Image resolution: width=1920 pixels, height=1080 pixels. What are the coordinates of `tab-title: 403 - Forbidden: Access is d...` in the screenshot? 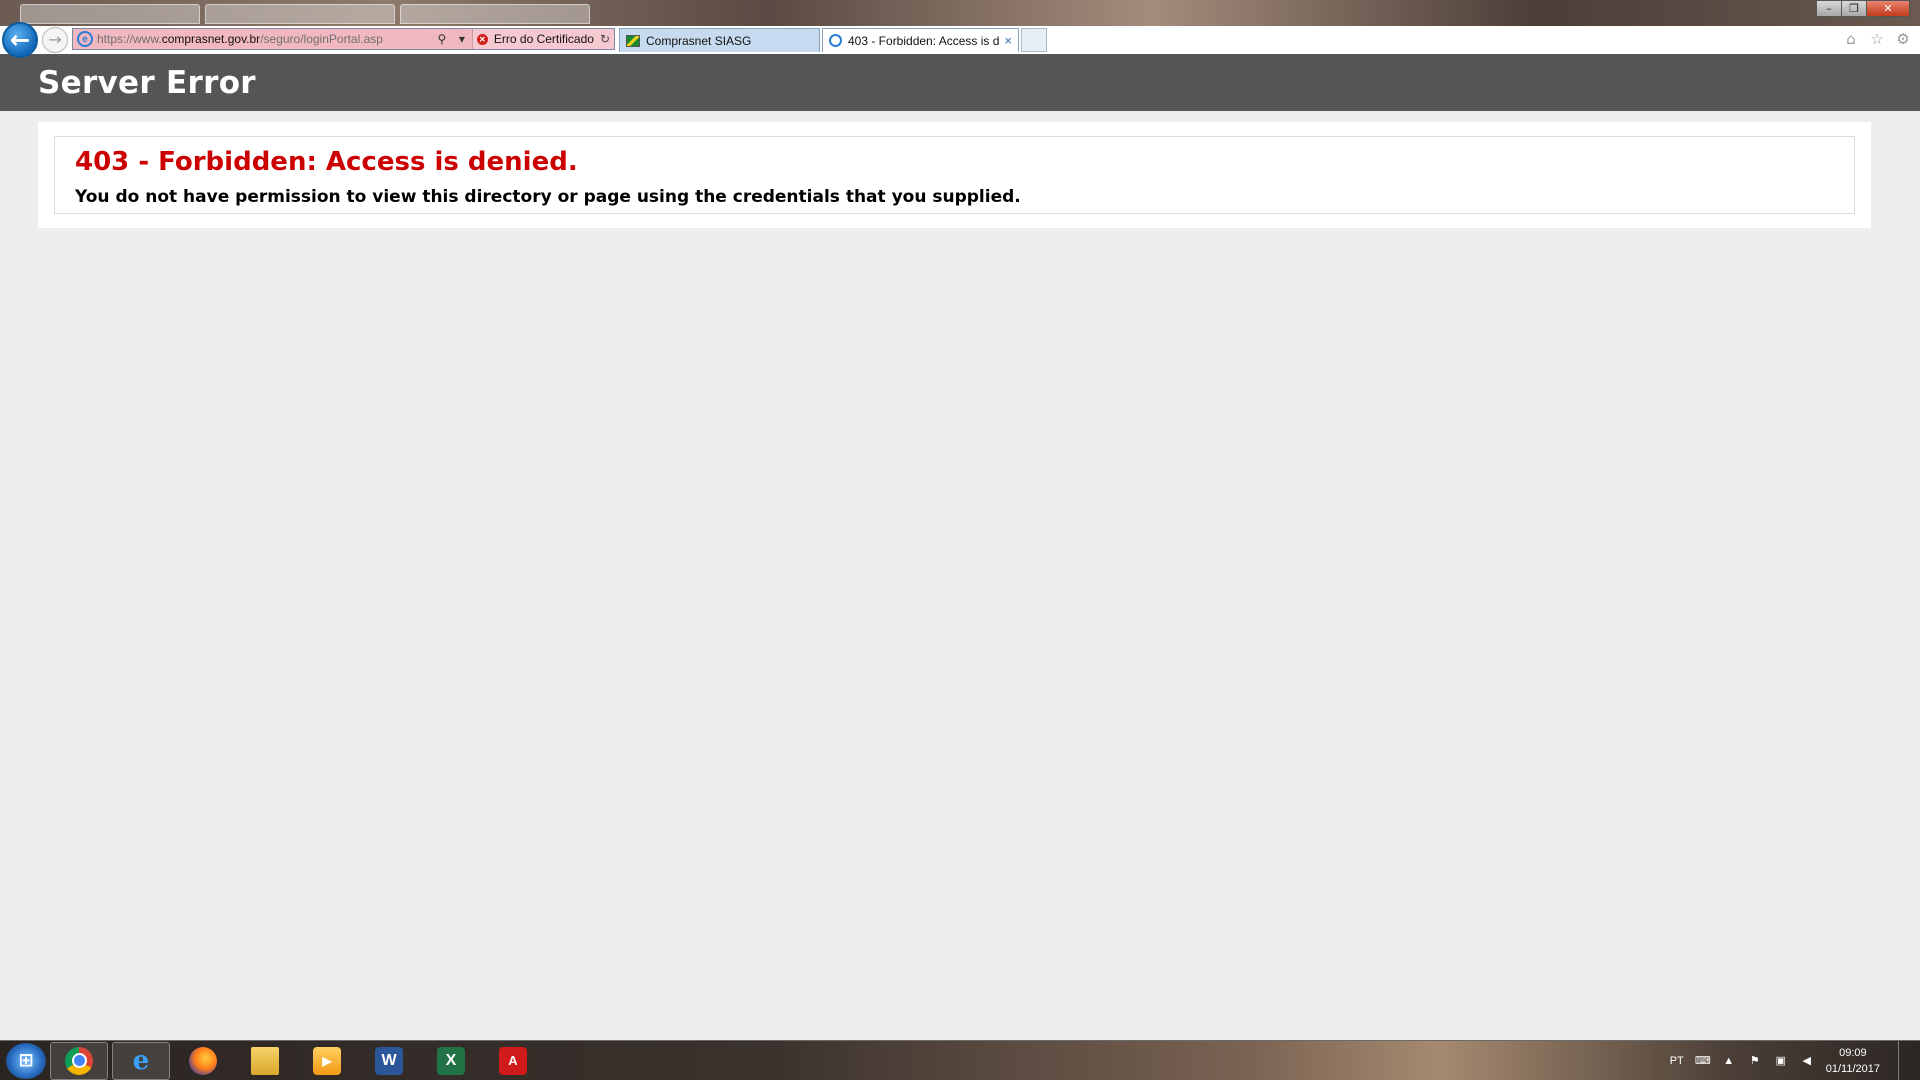 It's located at (924, 40).